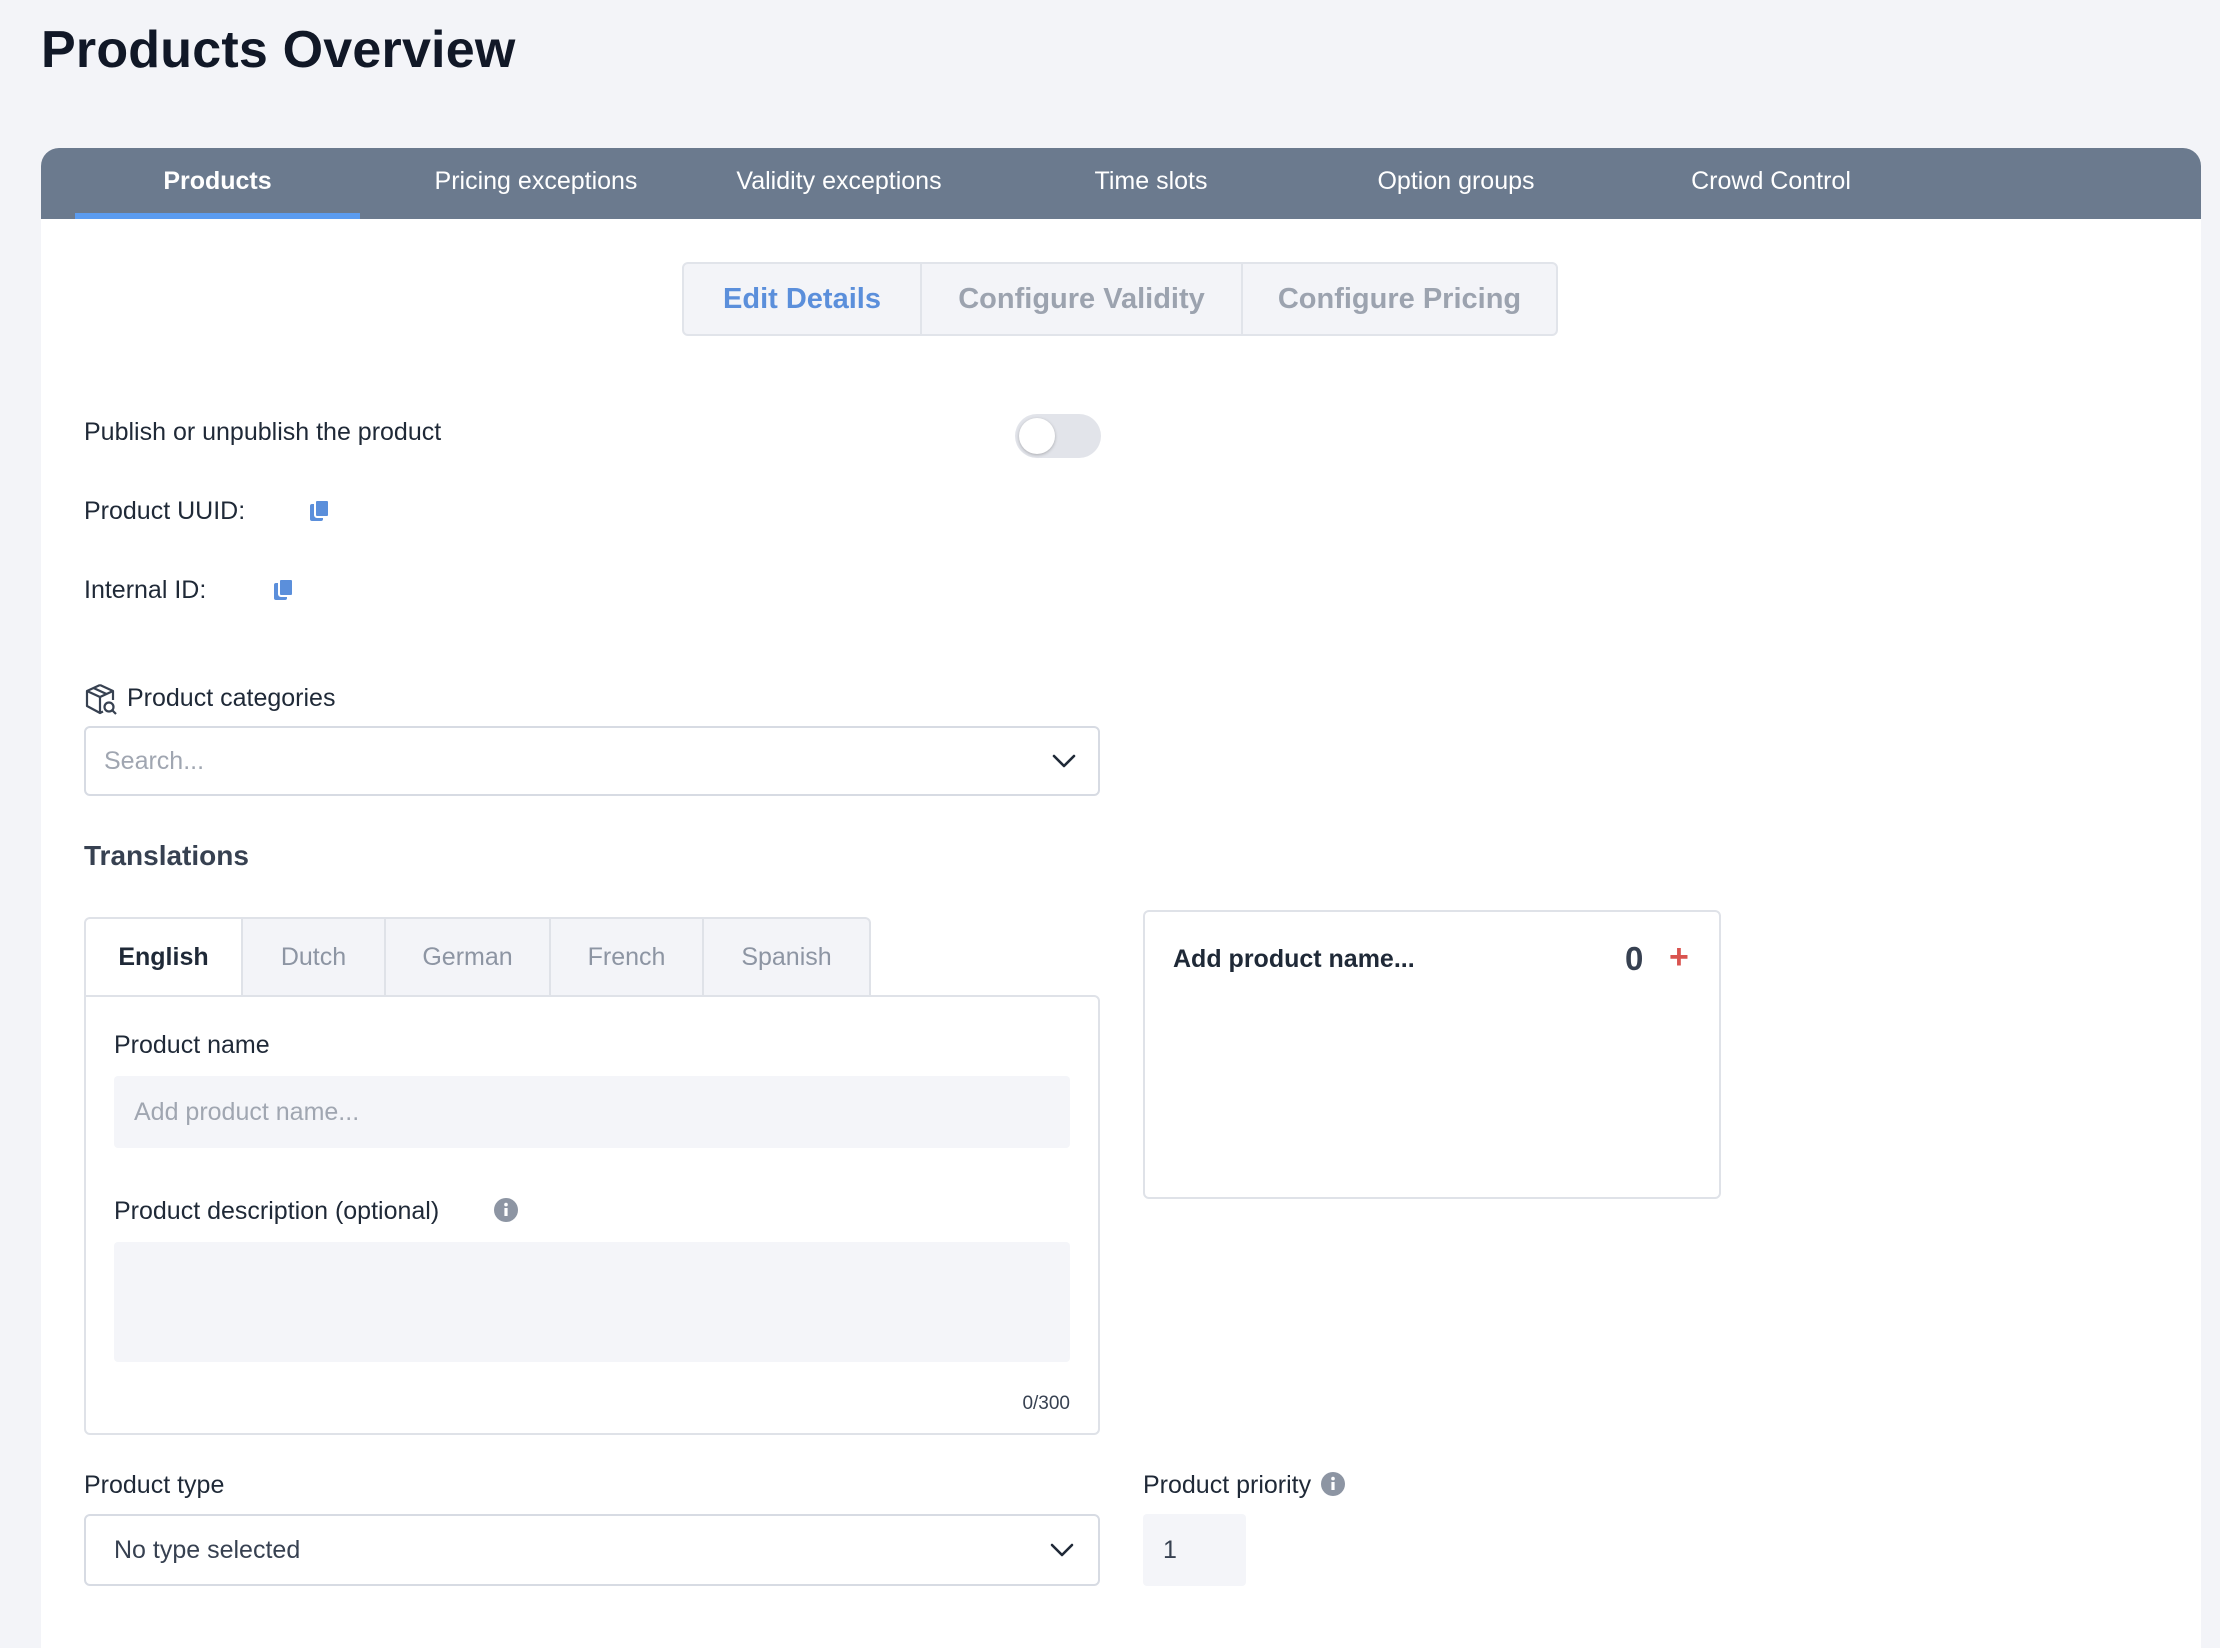 This screenshot has height=1648, width=2220. I want to click on product-priority-label: Product priority, so click(1227, 1485).